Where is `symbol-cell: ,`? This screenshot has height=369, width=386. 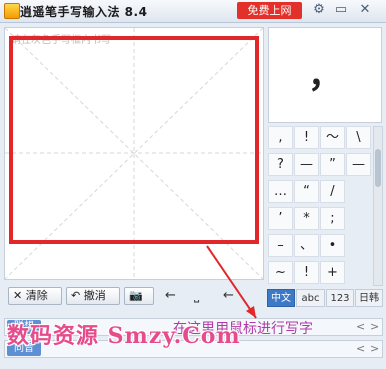
symbol-cell: , is located at coordinates (280, 137).